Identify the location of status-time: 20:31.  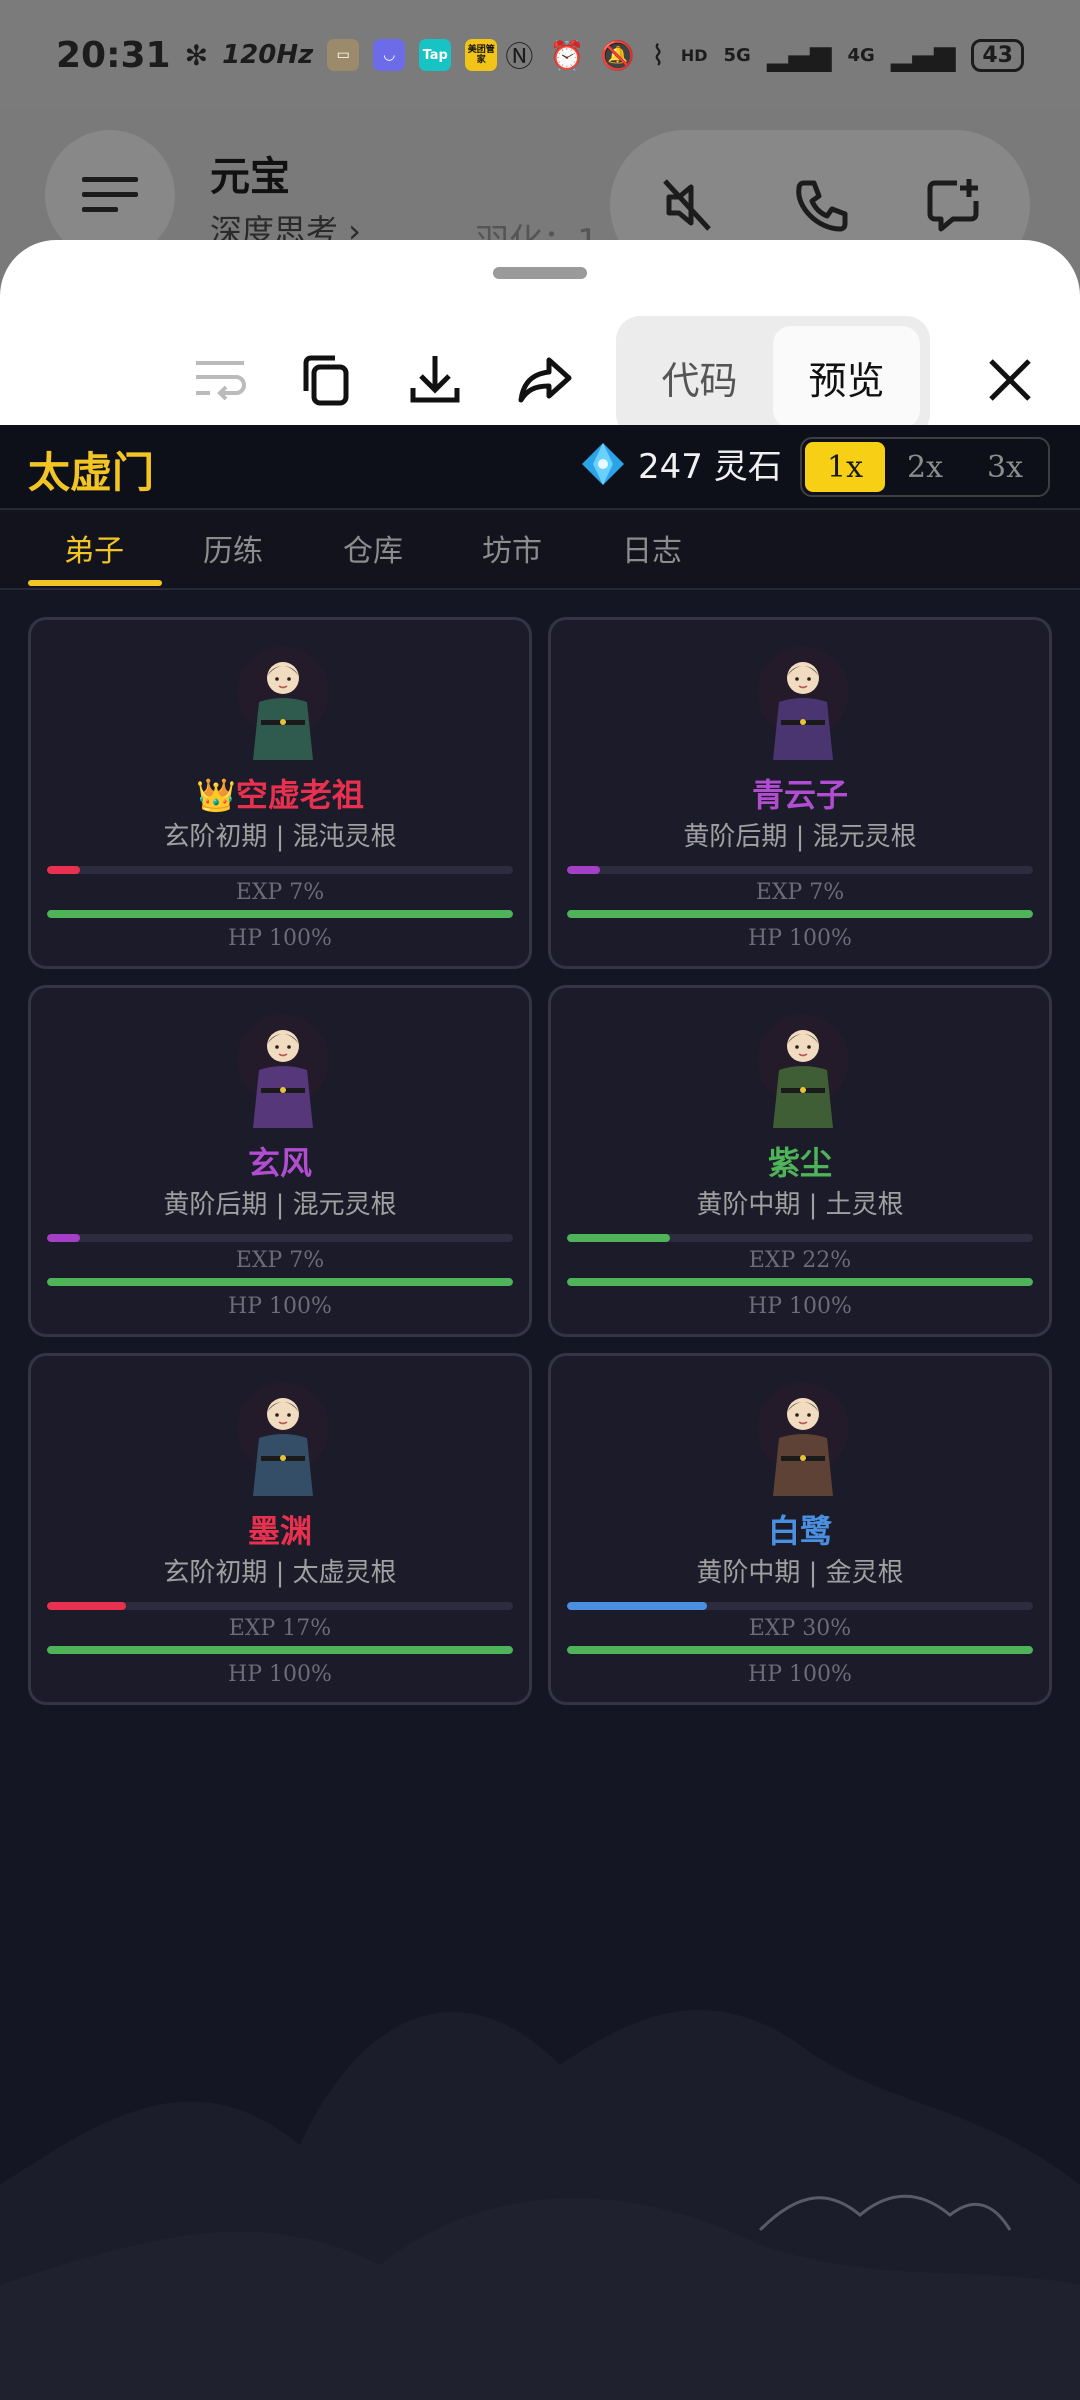
(113, 55).